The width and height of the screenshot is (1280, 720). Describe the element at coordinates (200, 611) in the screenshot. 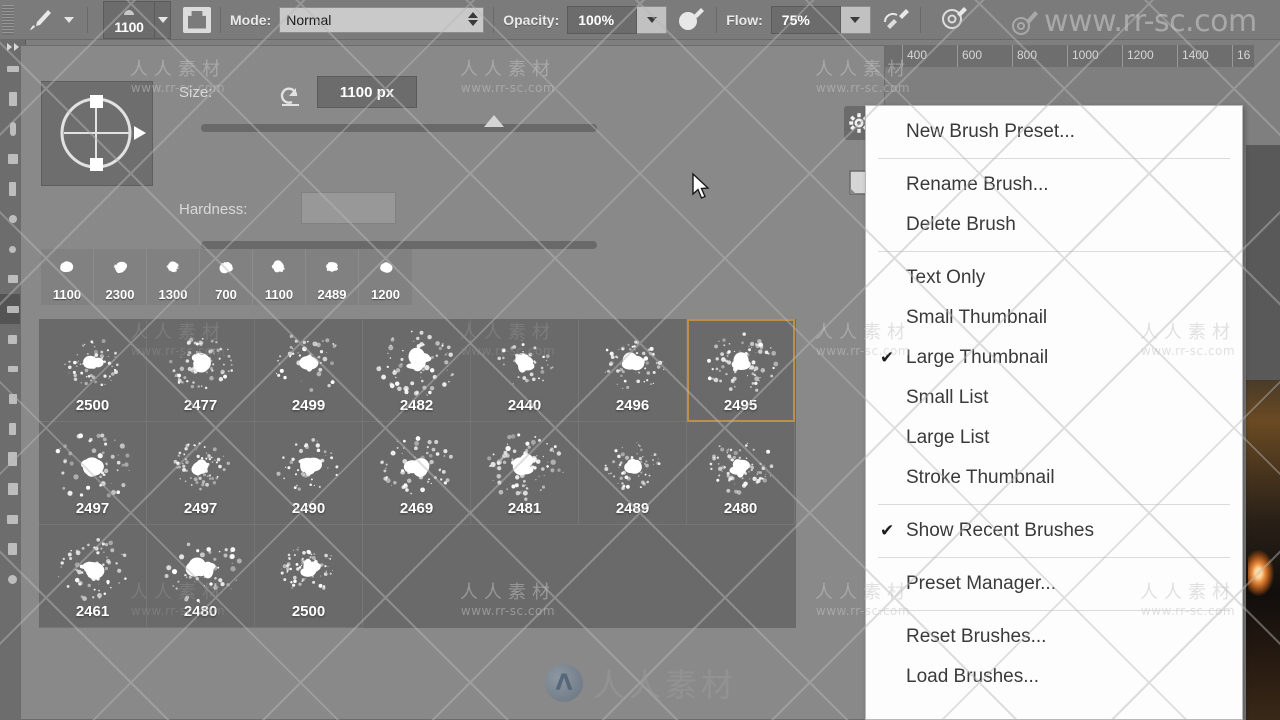

I see `brush-grid-label: 2480` at that location.